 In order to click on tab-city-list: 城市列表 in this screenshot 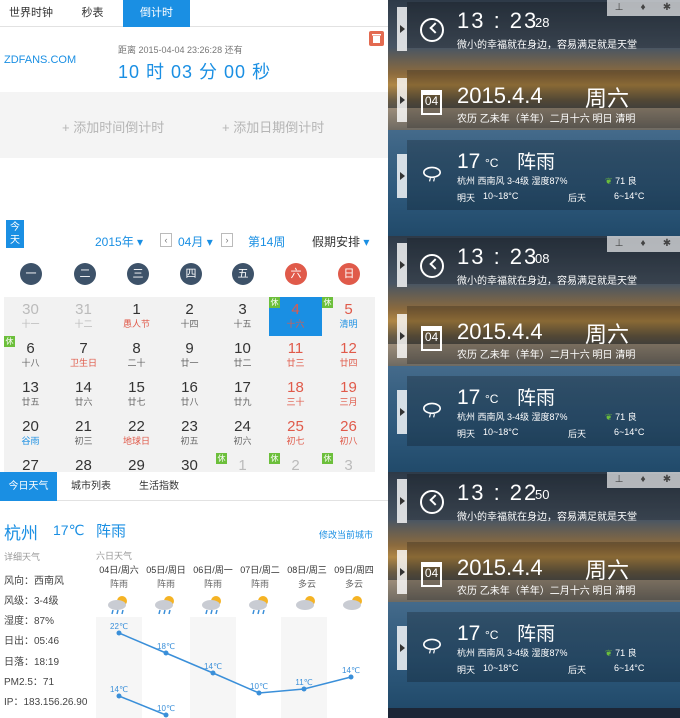, I will do `click(91, 486)`.